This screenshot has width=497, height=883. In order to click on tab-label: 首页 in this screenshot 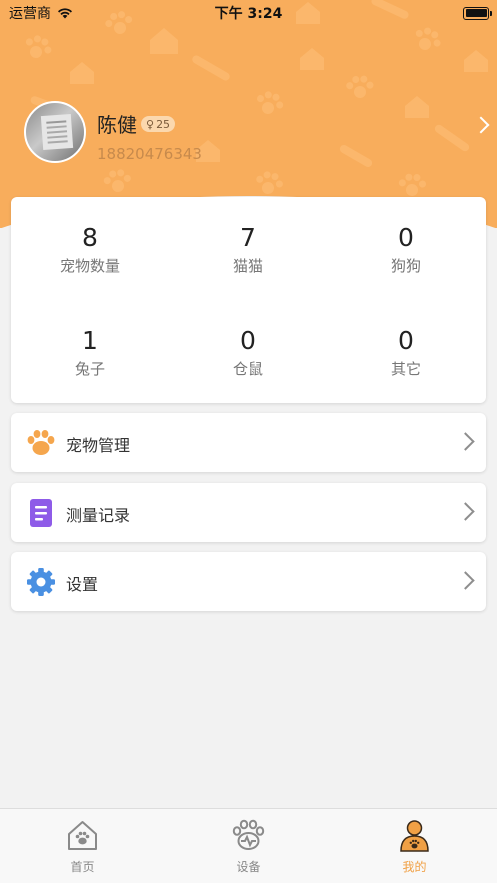, I will do `click(82, 867)`.